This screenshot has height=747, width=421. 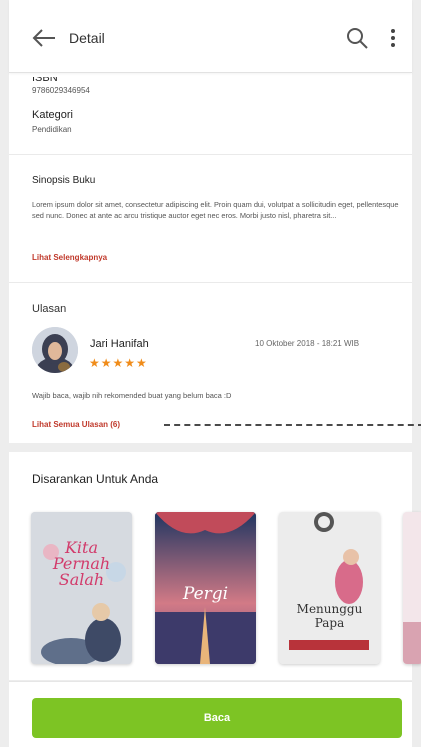 I want to click on isbn-value: 9786029346954, so click(x=61, y=90).